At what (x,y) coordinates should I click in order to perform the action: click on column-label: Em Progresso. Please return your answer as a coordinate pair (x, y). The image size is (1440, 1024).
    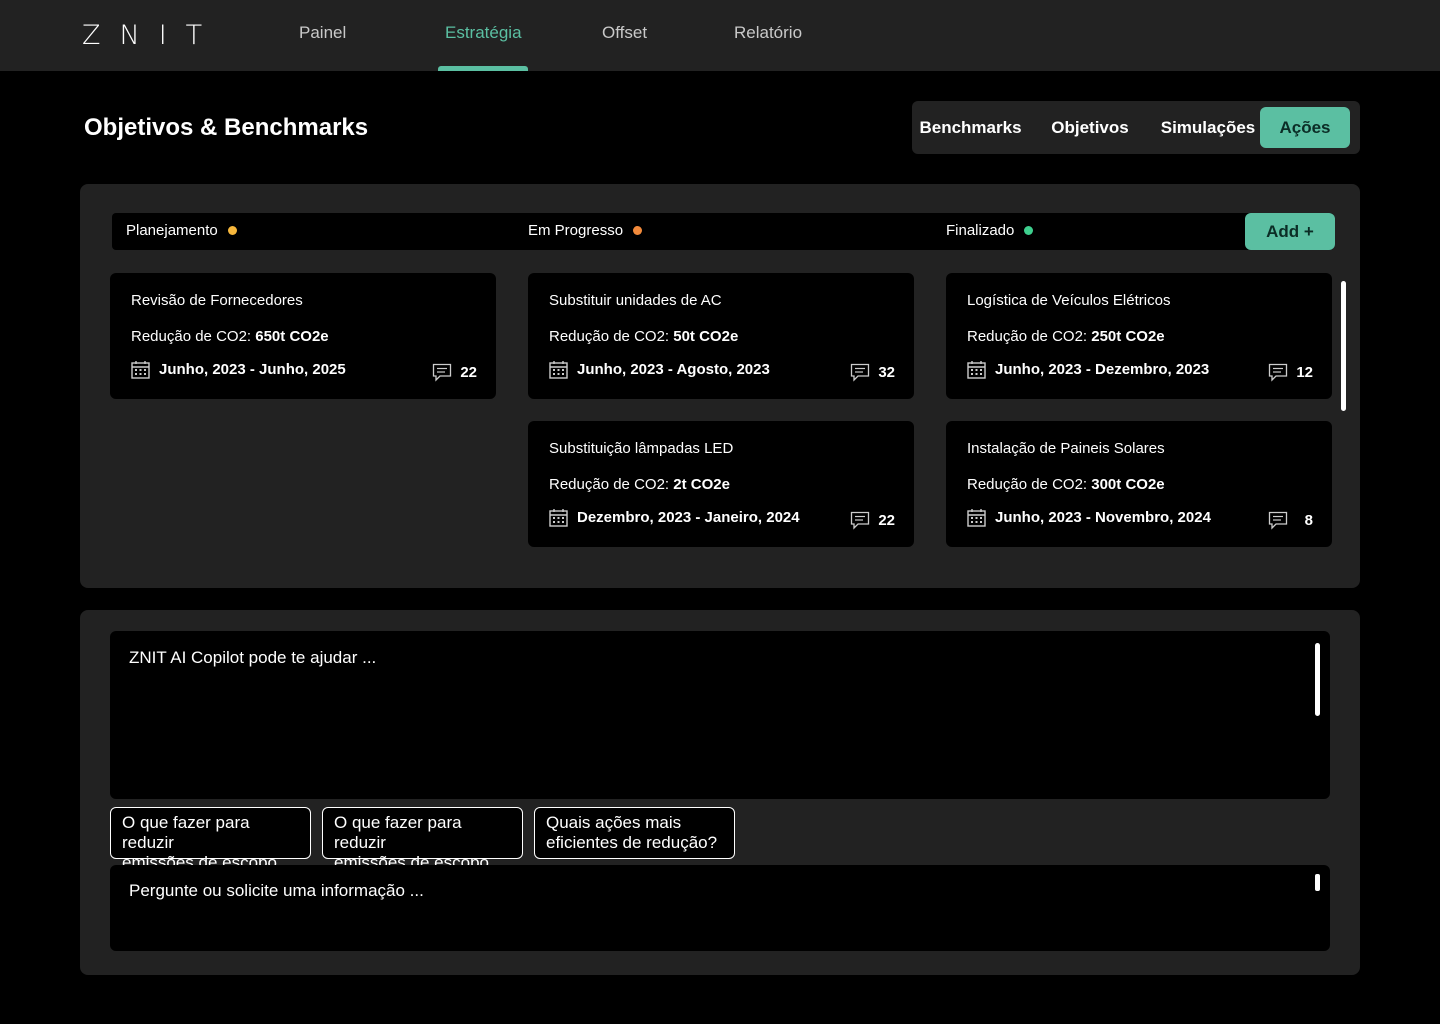
    Looking at the image, I should click on (576, 230).